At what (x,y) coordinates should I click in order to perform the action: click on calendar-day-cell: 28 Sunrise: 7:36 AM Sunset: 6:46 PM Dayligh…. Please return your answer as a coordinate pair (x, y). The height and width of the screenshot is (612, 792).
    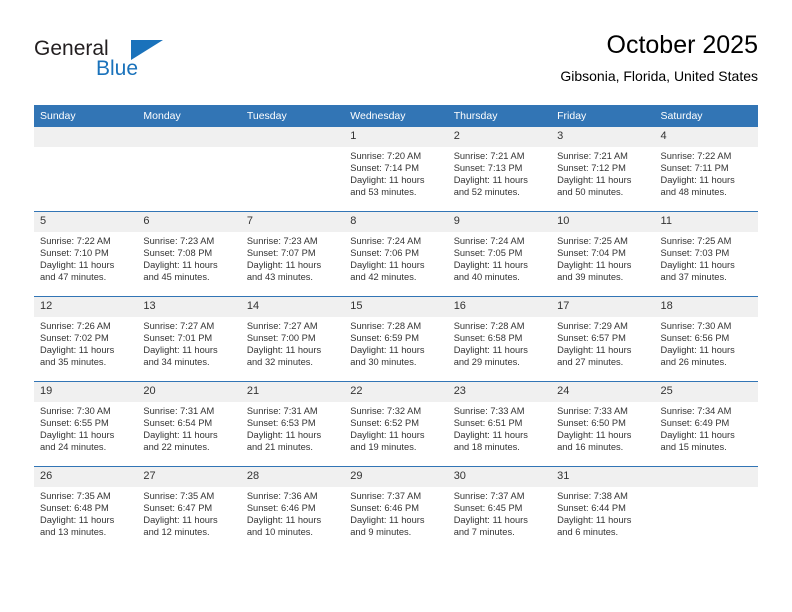
    Looking at the image, I should click on (292, 508).